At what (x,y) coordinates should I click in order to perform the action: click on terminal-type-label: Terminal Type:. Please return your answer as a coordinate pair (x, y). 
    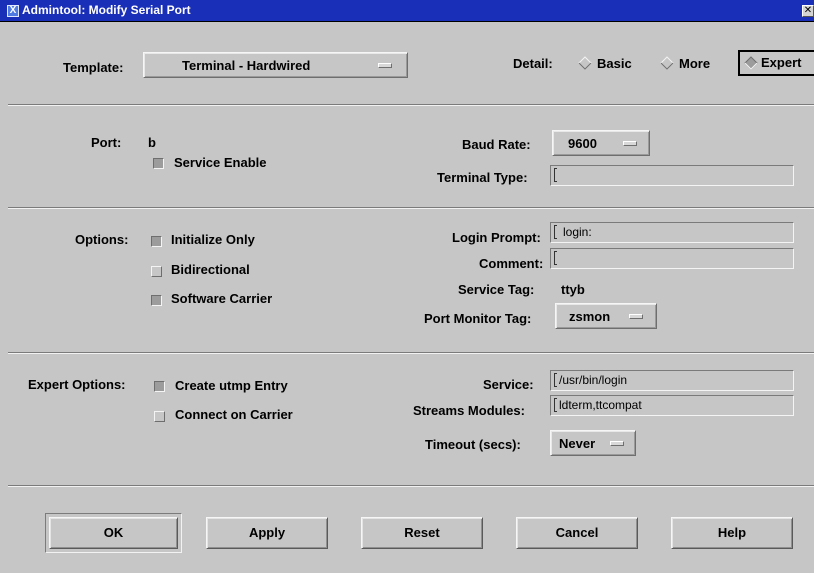
    Looking at the image, I should click on (482, 177).